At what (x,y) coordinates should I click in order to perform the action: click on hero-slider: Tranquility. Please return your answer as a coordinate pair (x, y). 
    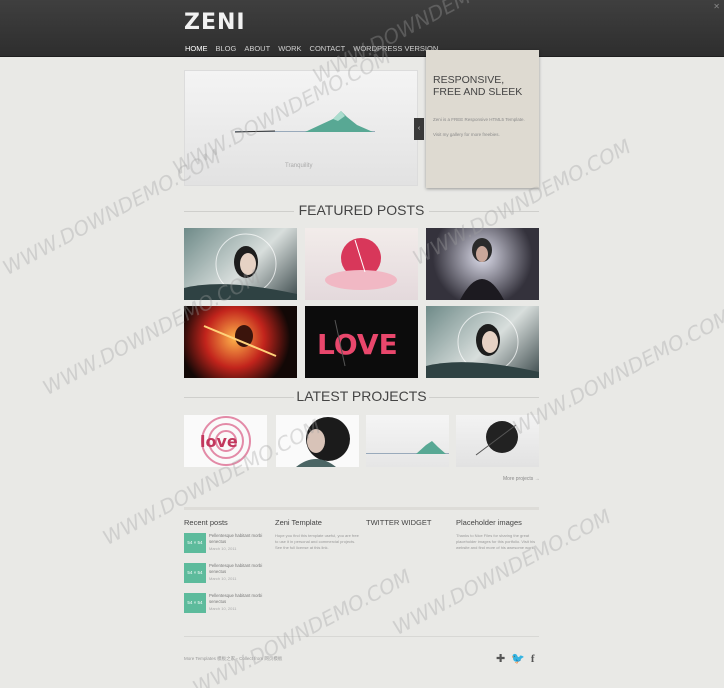
    Looking at the image, I should click on (301, 128).